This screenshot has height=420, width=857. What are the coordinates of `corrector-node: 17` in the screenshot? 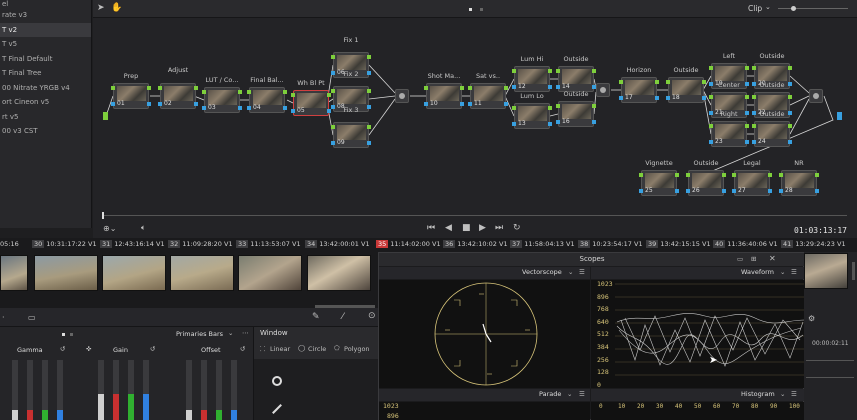 It's located at (639, 90).